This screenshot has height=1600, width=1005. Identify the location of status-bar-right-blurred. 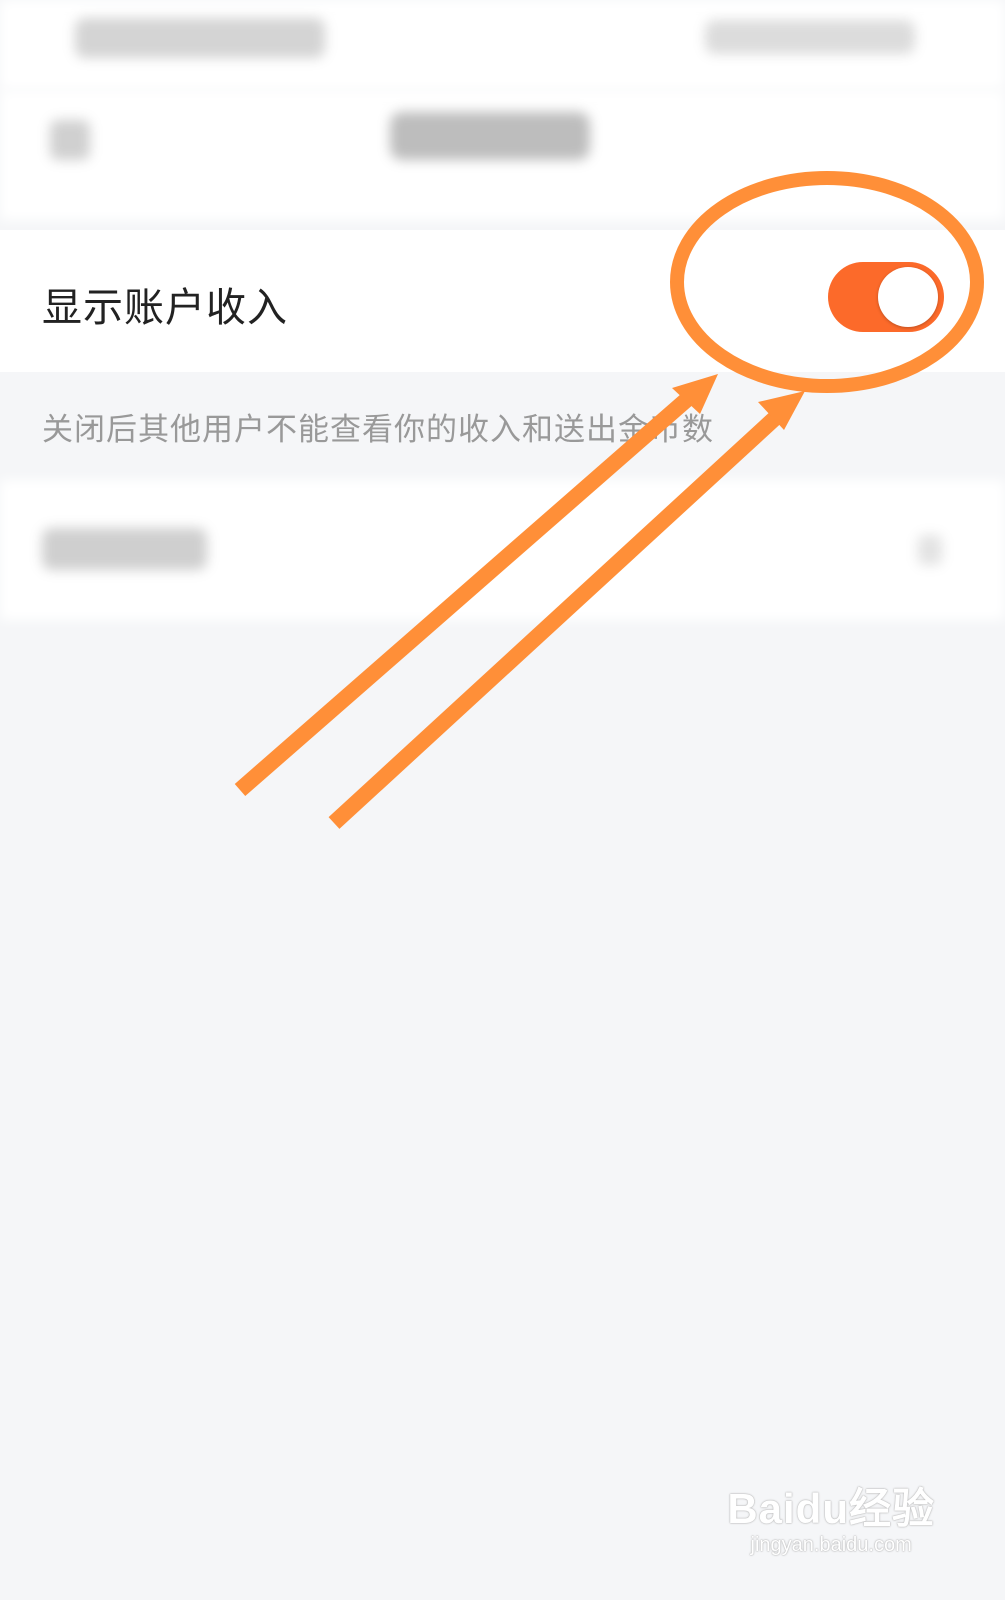
(810, 37).